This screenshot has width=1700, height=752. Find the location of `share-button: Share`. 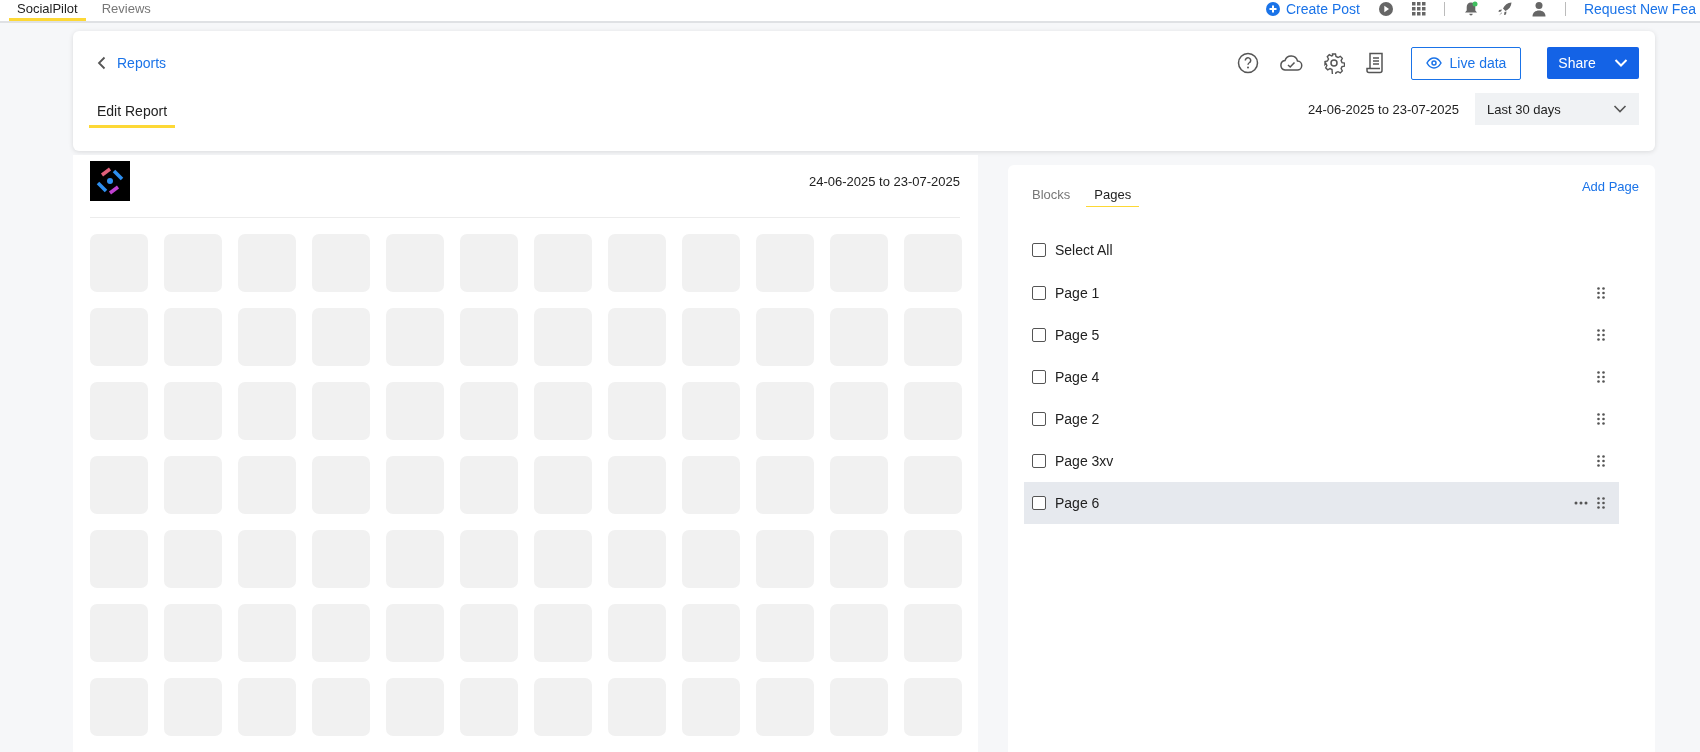

share-button: Share is located at coordinates (1593, 63).